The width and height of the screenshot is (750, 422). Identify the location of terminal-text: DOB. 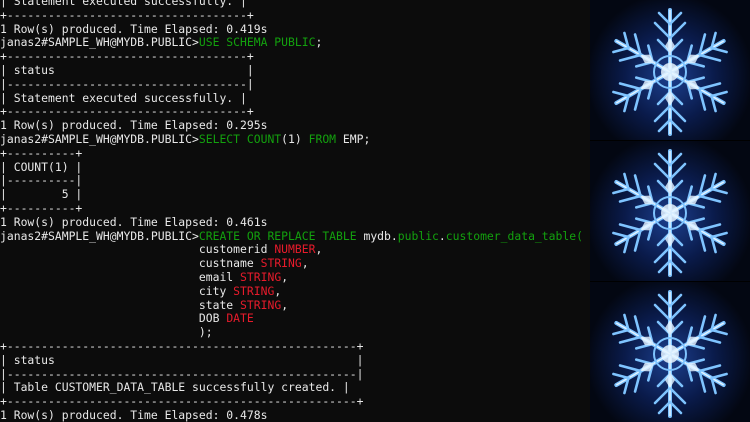
(113, 318).